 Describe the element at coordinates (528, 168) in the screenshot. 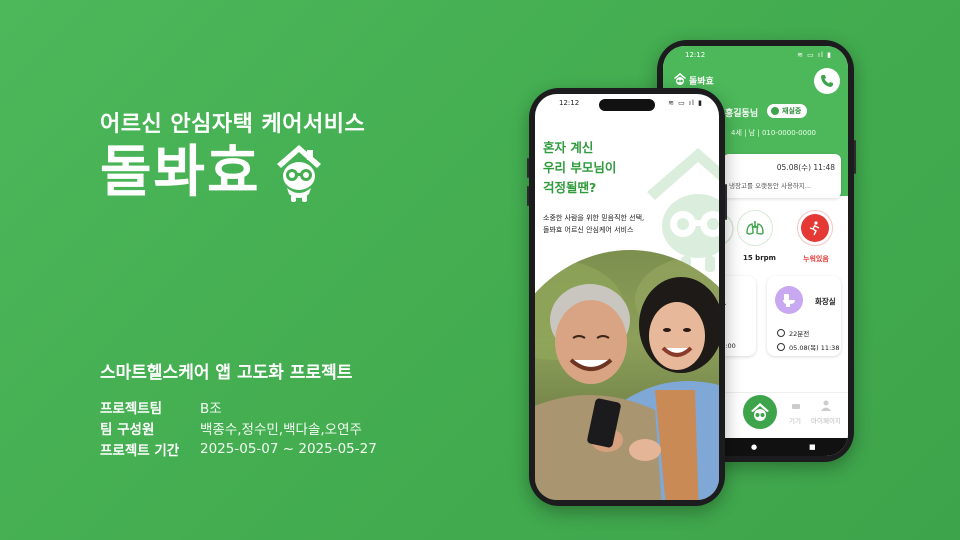

I see `volume-up-button` at that location.